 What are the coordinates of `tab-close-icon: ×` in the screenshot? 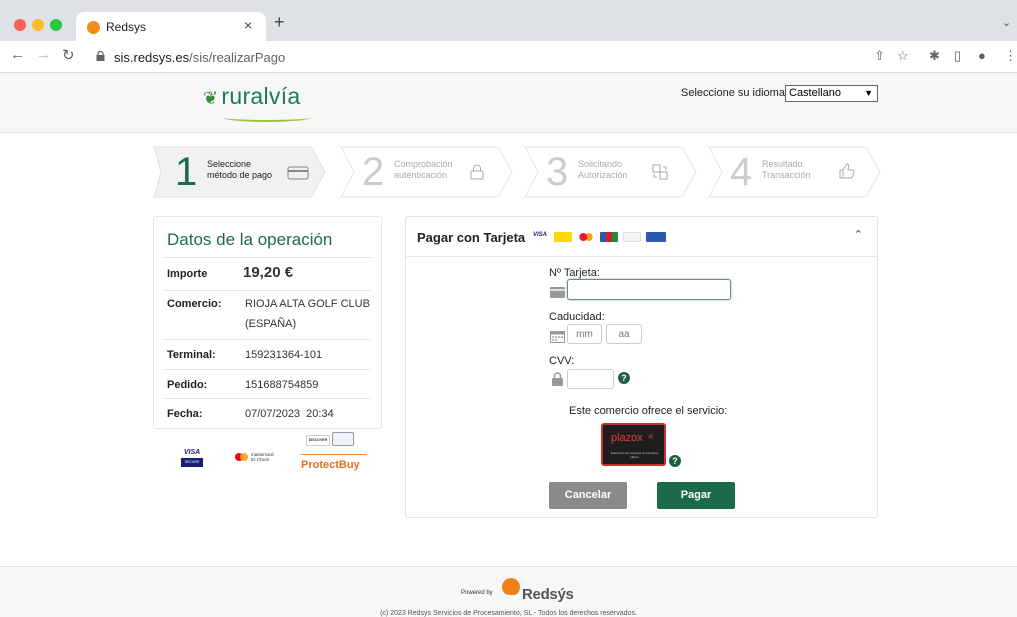 It's located at (248, 25).